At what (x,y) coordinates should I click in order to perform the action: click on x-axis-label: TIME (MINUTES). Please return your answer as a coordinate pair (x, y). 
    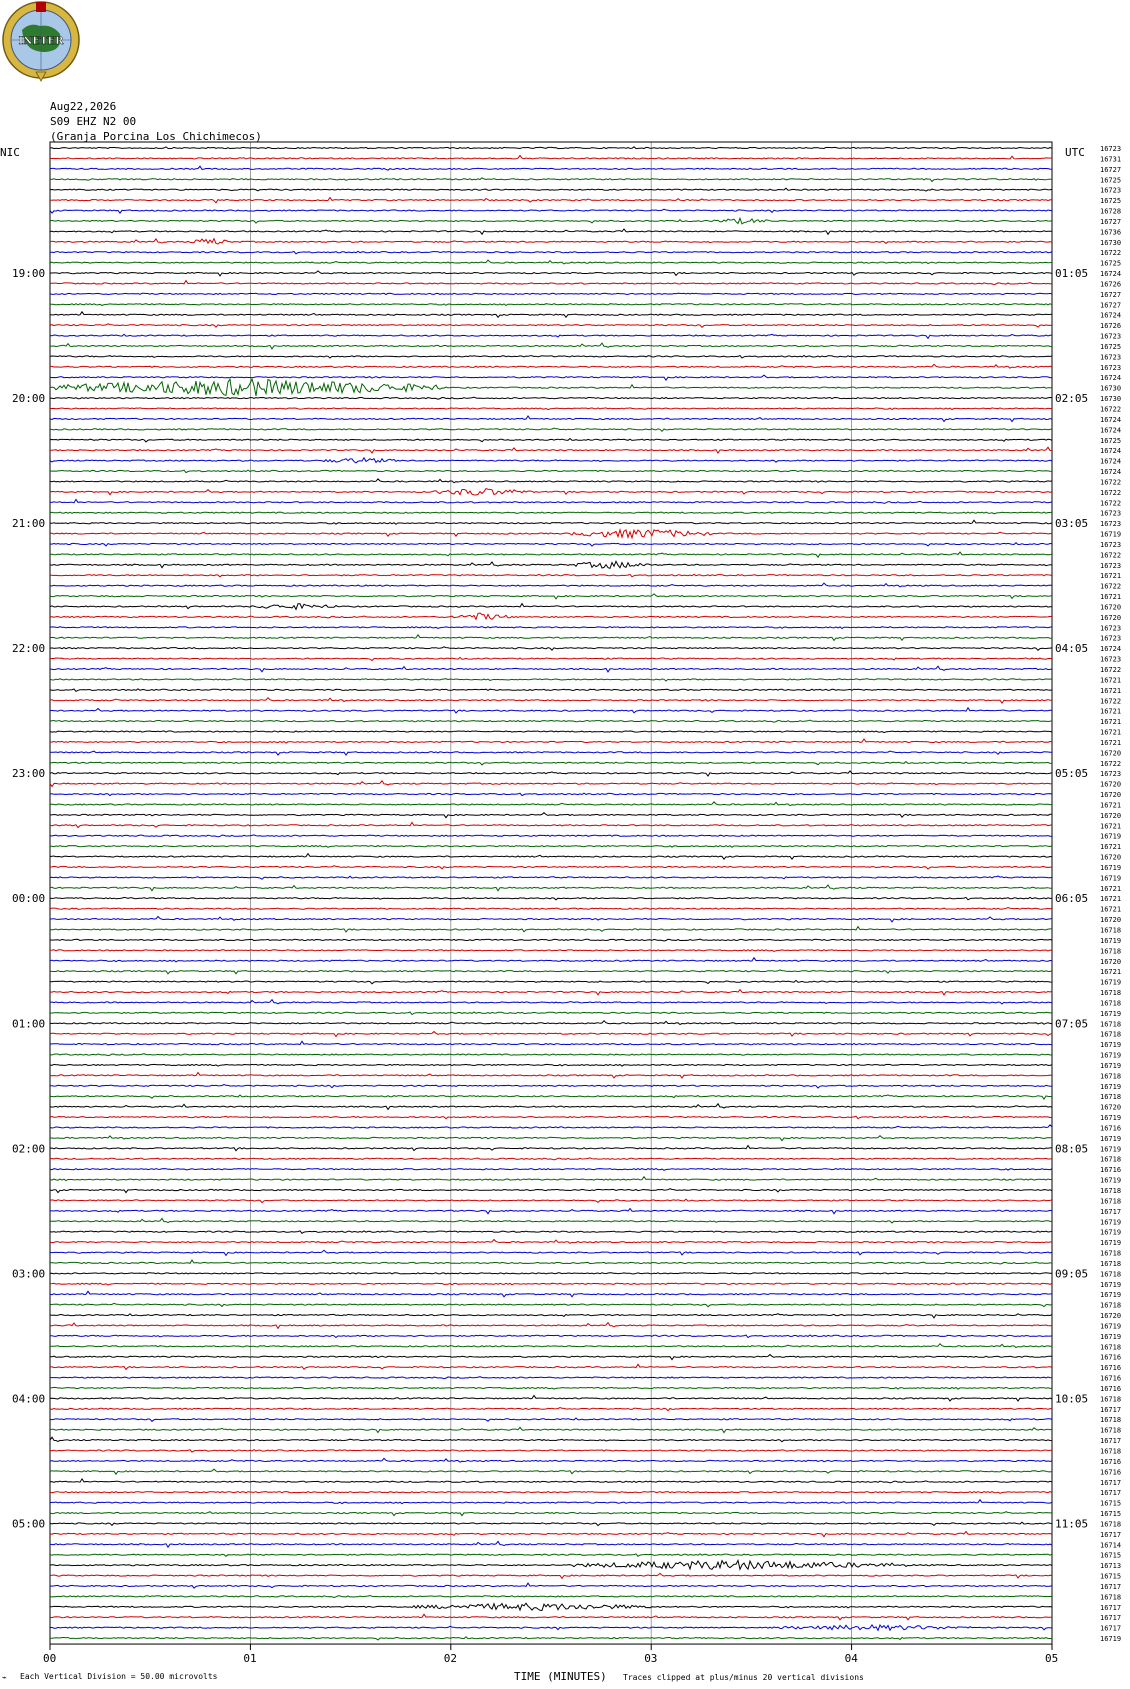
    Looking at the image, I should click on (560, 1676).